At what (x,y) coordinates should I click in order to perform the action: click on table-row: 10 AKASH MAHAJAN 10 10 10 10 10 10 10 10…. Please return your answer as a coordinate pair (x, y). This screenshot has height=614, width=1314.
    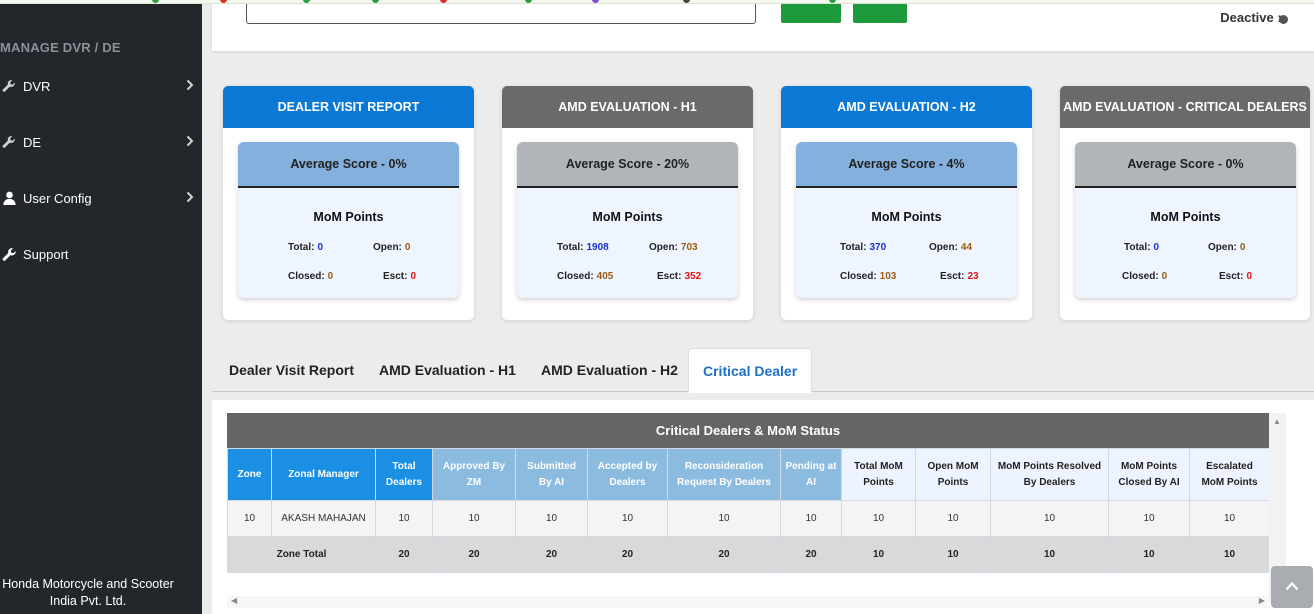
    Looking at the image, I should click on (748, 518).